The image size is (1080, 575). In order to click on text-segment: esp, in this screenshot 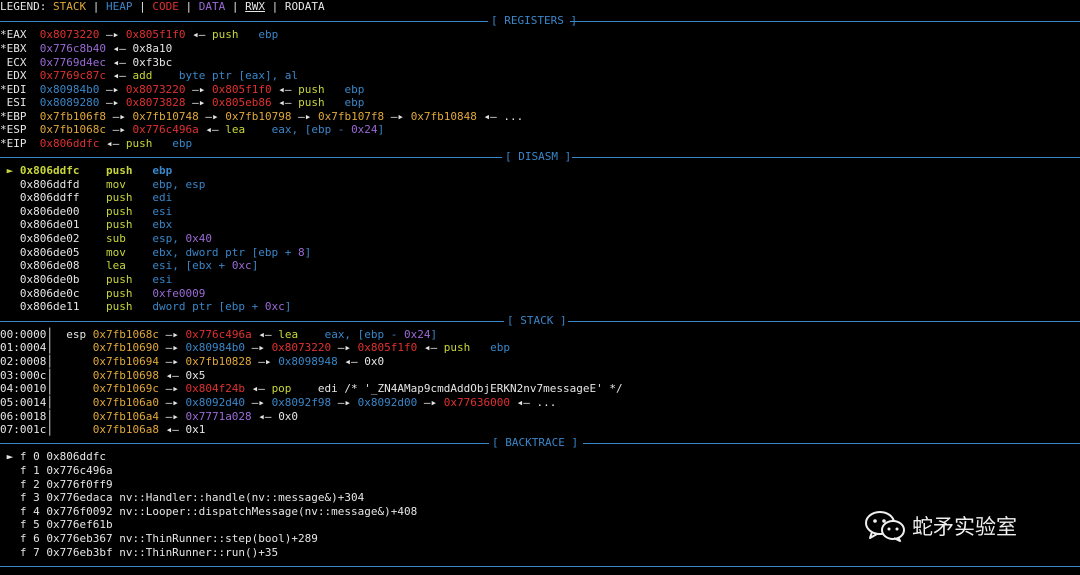, I will do `click(155, 238)`.